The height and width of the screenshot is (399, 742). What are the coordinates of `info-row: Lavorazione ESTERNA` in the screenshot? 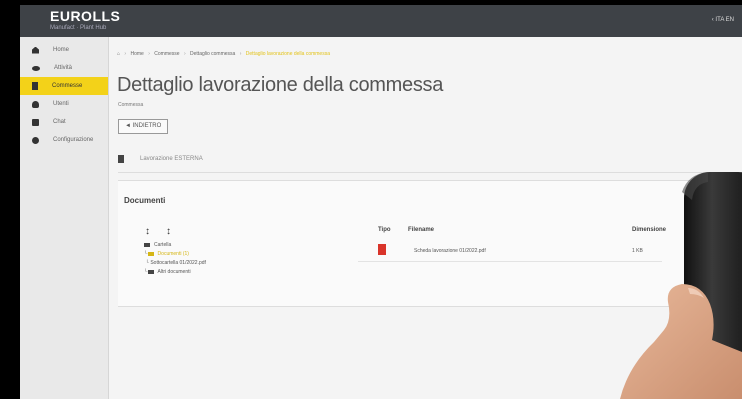 It's located at (160, 159).